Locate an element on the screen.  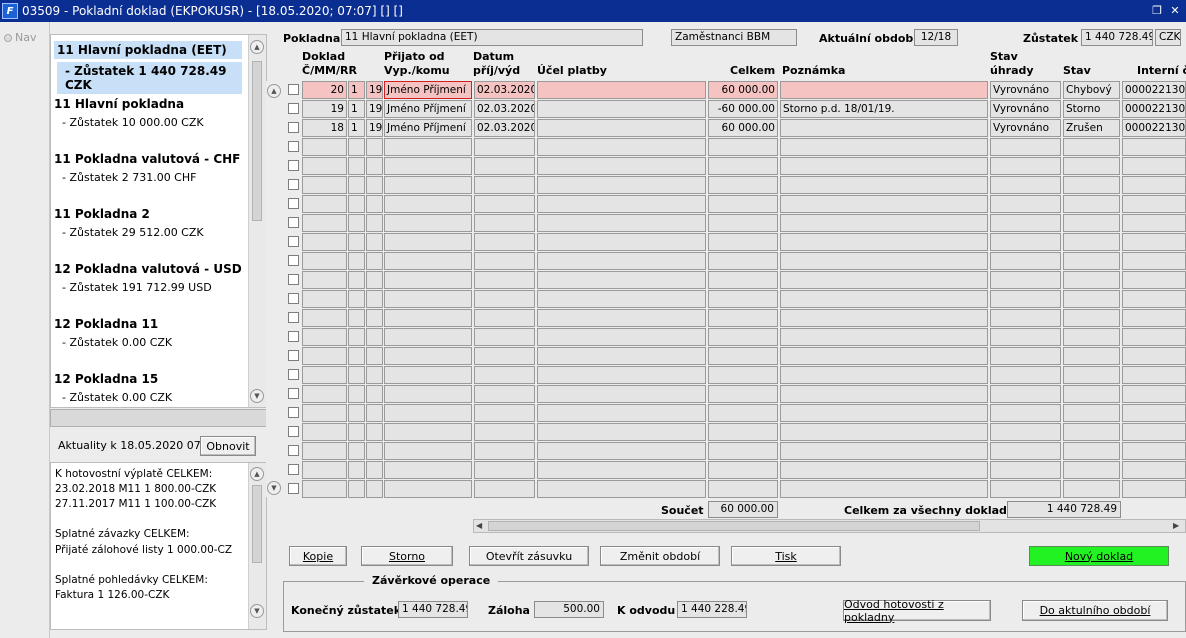
storno-button: Storno is located at coordinates (407, 556).